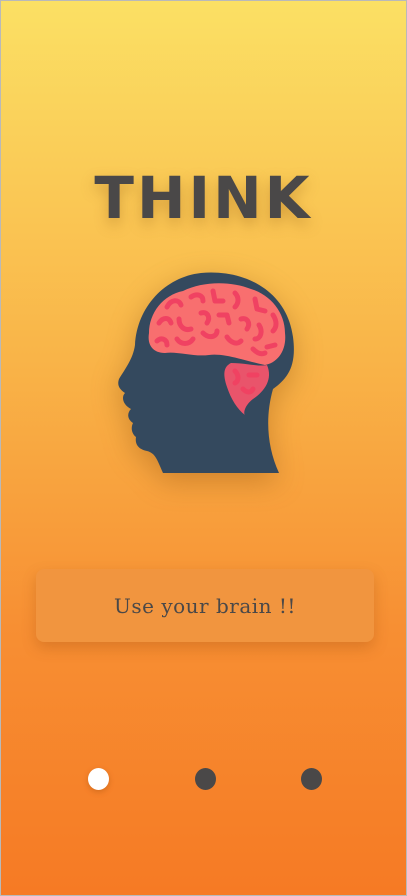  What do you see at coordinates (203, 198) in the screenshot?
I see `page-title: THINK` at bounding box center [203, 198].